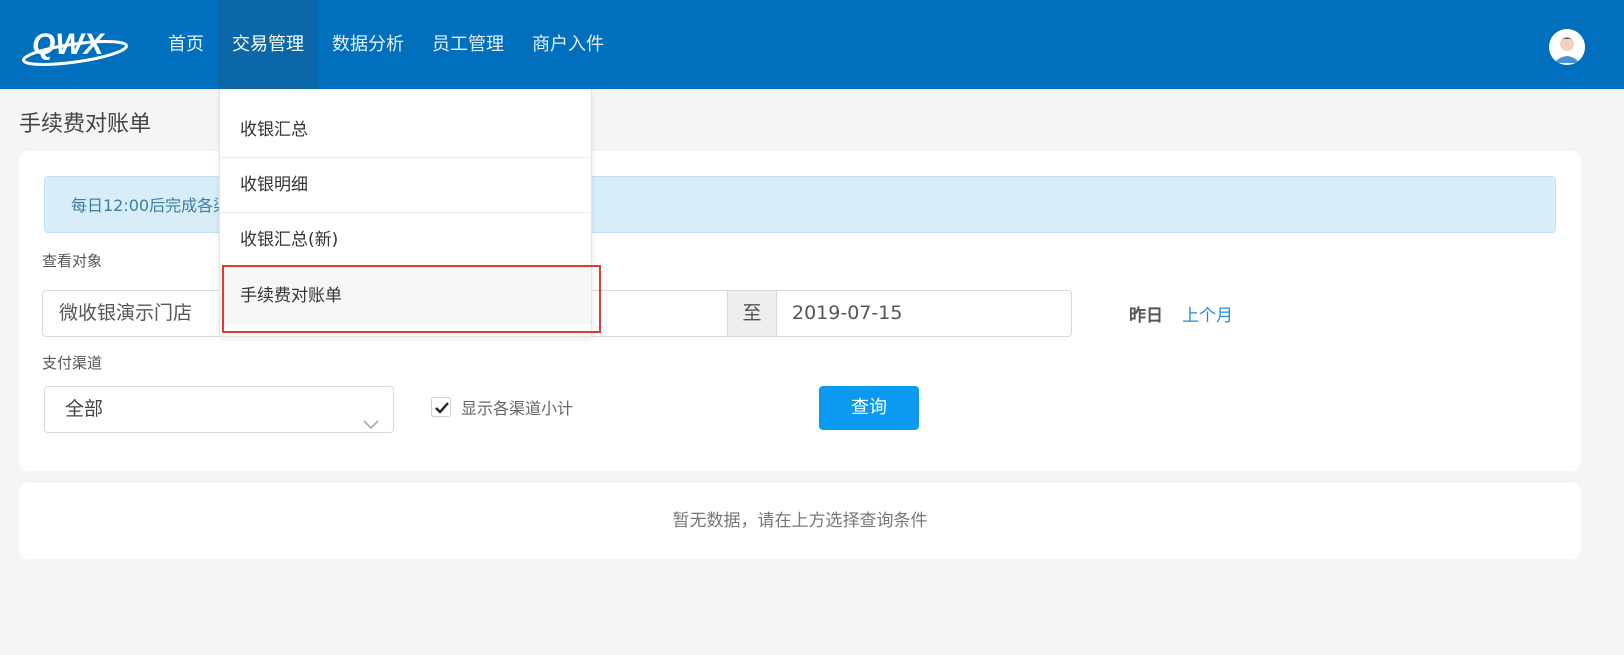  I want to click on logo-text: QWX, so click(69, 44).